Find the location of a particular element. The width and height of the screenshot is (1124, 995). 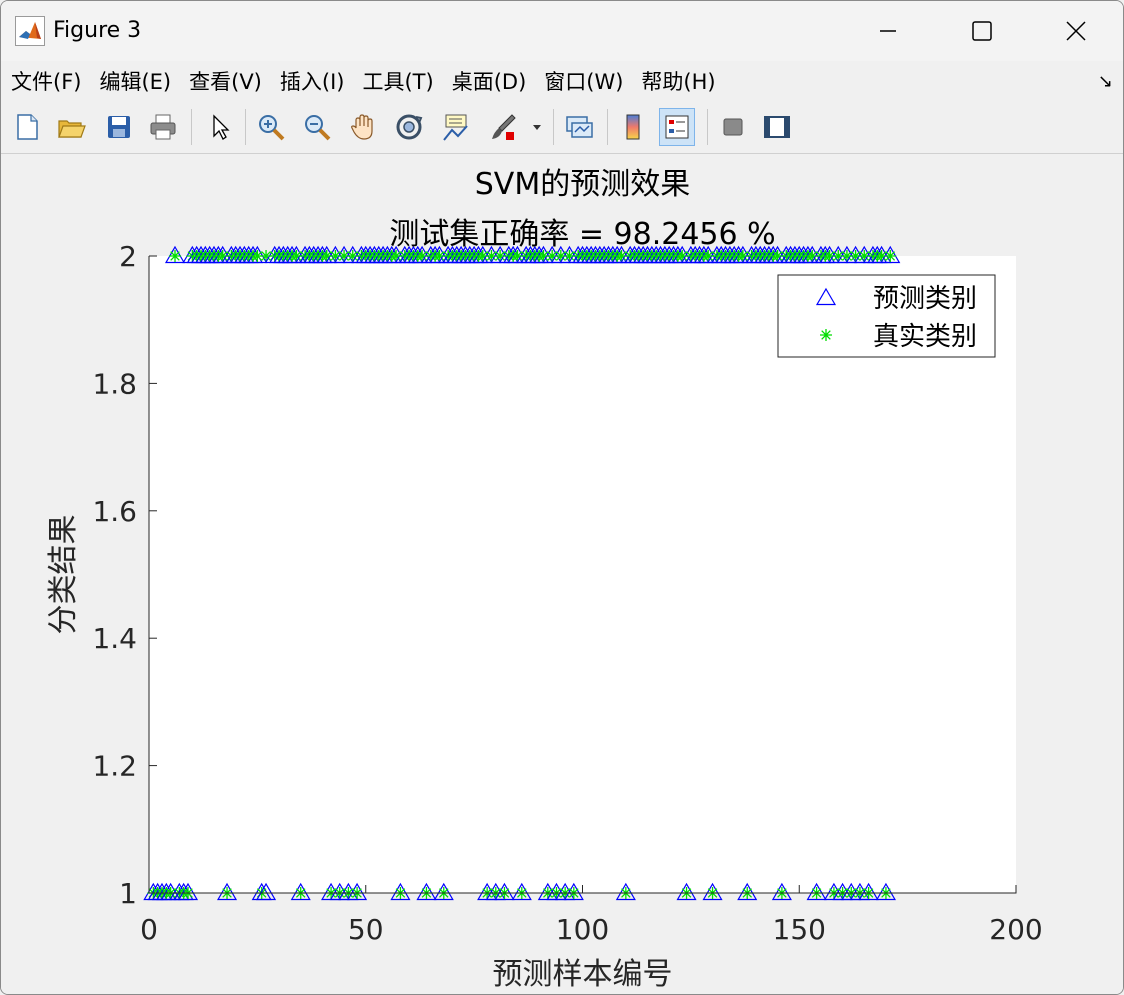

print-icon is located at coordinates (163, 127).